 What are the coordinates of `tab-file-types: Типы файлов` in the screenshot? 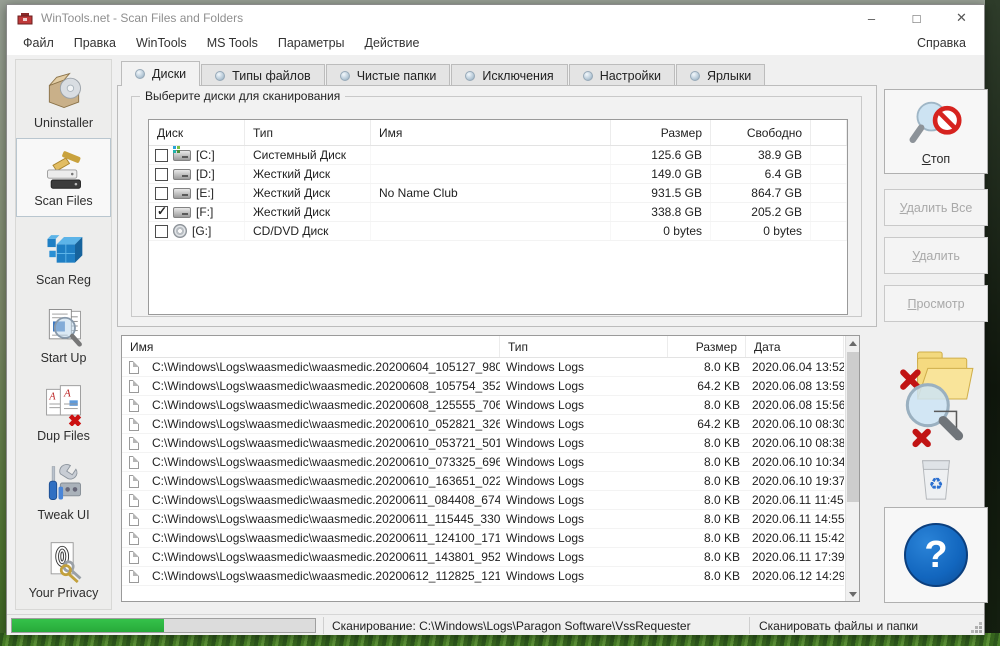 It's located at (263, 75).